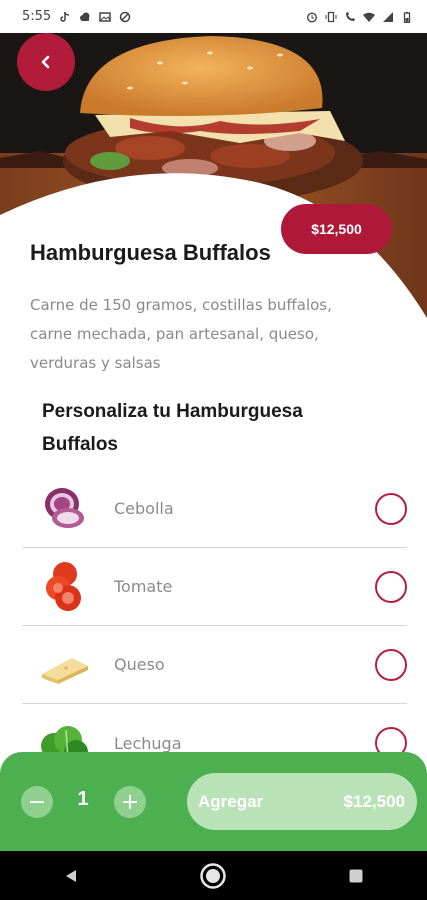 The height and width of the screenshot is (900, 427). I want to click on chevron-left-icon, so click(45, 62).